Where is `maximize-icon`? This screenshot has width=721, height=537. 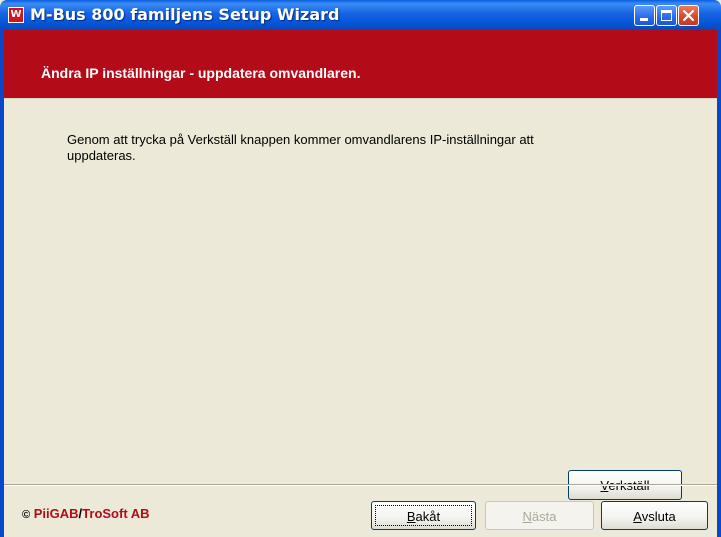
maximize-icon is located at coordinates (666, 15).